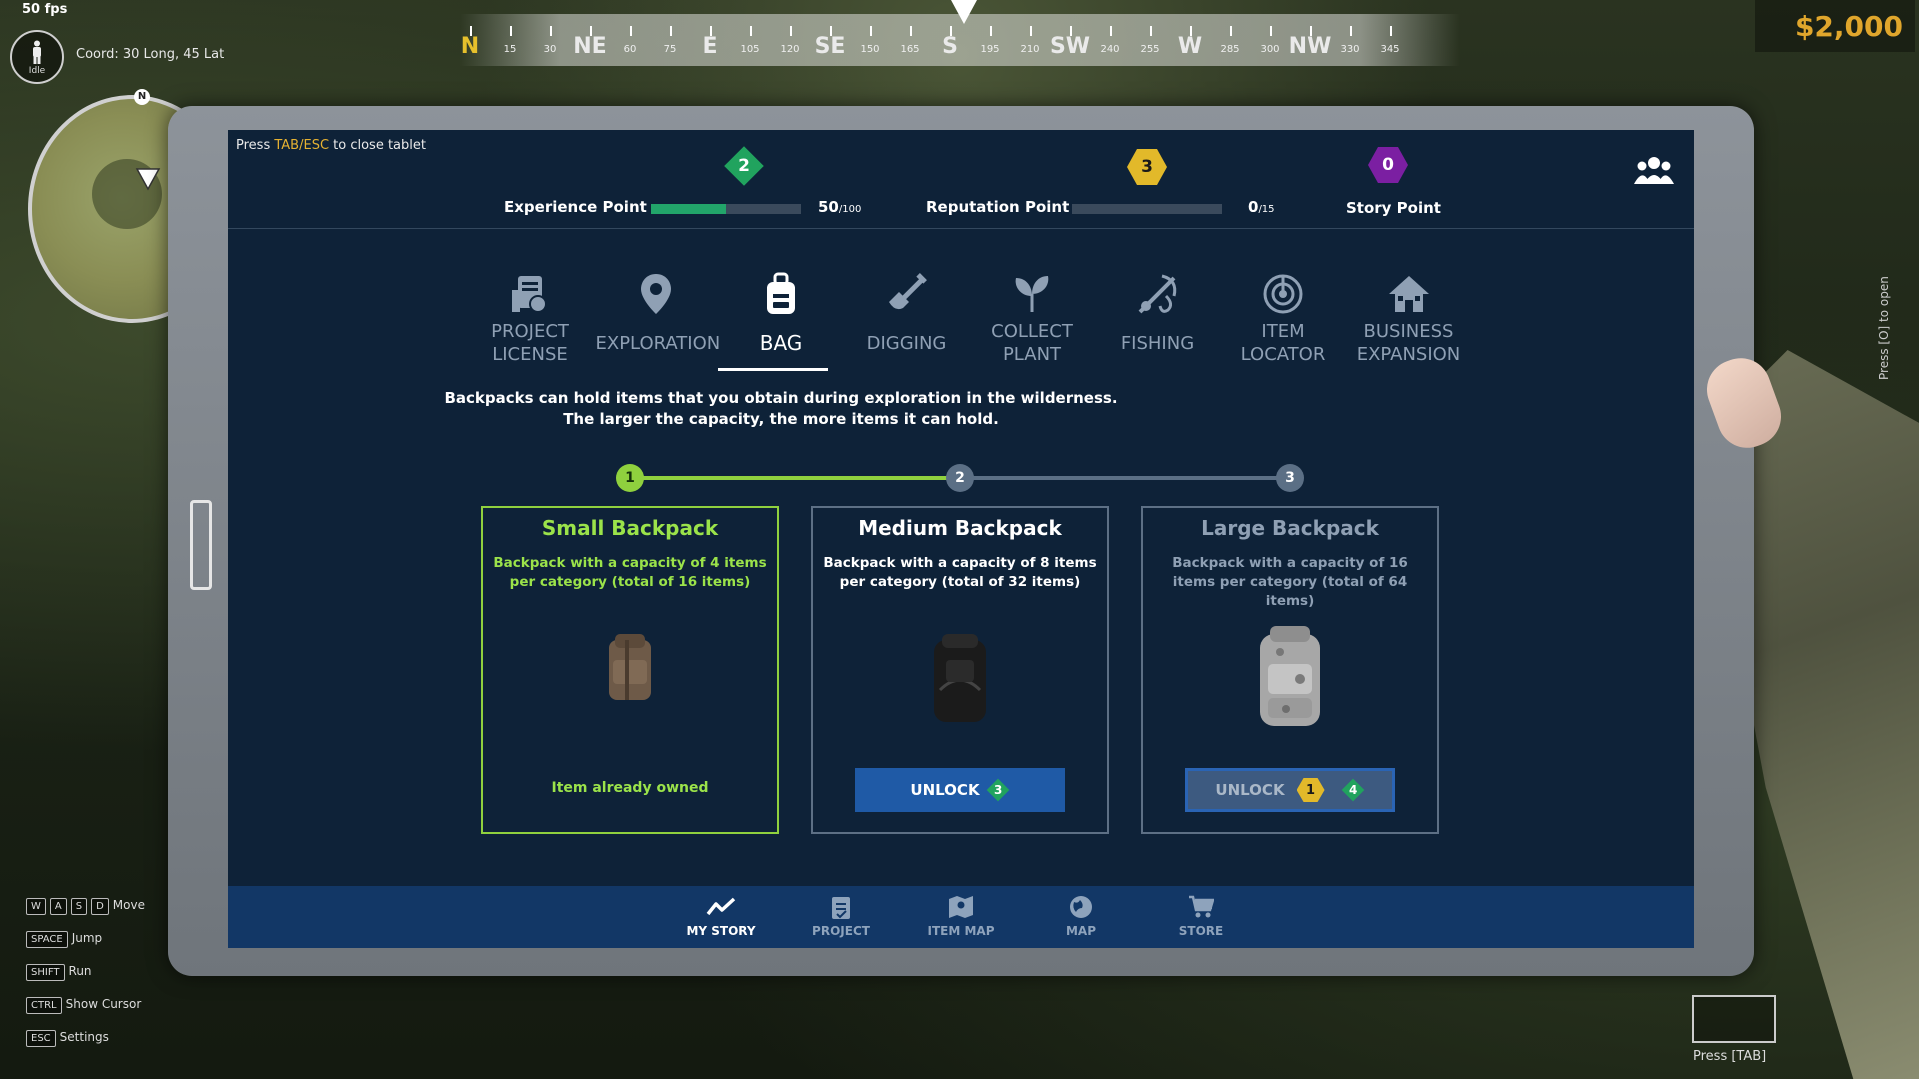 This screenshot has width=1919, height=1079. What do you see at coordinates (45, 972) in the screenshot?
I see `keycap: SHIFT` at bounding box center [45, 972].